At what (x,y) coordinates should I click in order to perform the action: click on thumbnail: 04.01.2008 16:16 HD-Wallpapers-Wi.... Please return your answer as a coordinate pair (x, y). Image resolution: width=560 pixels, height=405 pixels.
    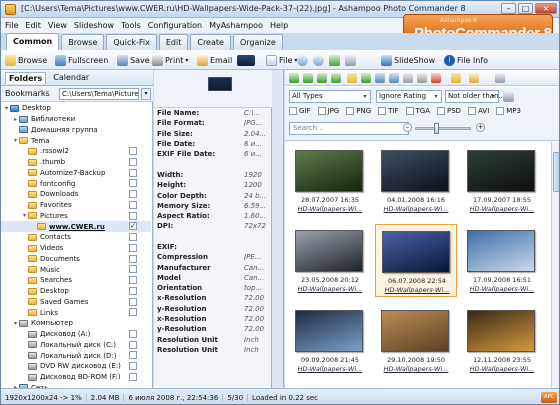
    Looking at the image, I should click on (416, 180).